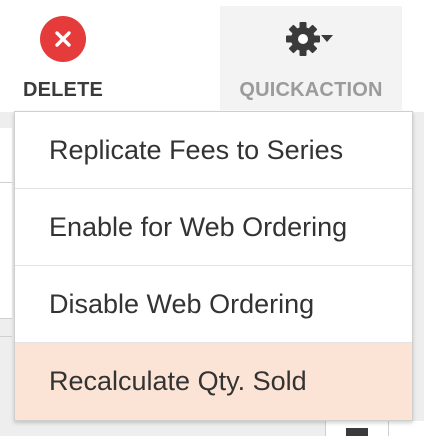 This screenshot has height=436, width=424. Describe the element at coordinates (182, 303) in the screenshot. I see `menu-item-label: Disable Web Ordering` at that location.